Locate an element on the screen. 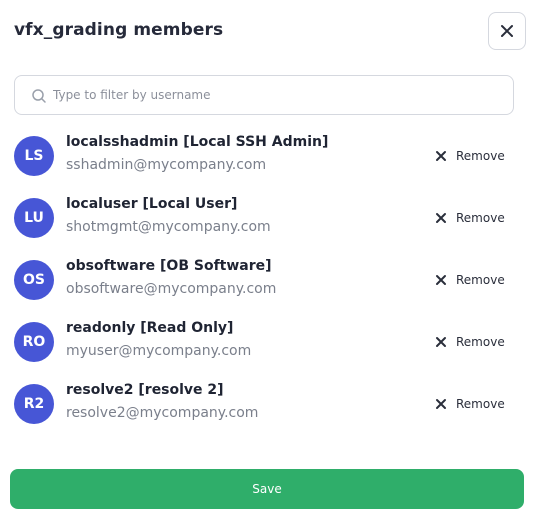 The width and height of the screenshot is (534, 519). member-name: readonly [Read Only] is located at coordinates (150, 328).